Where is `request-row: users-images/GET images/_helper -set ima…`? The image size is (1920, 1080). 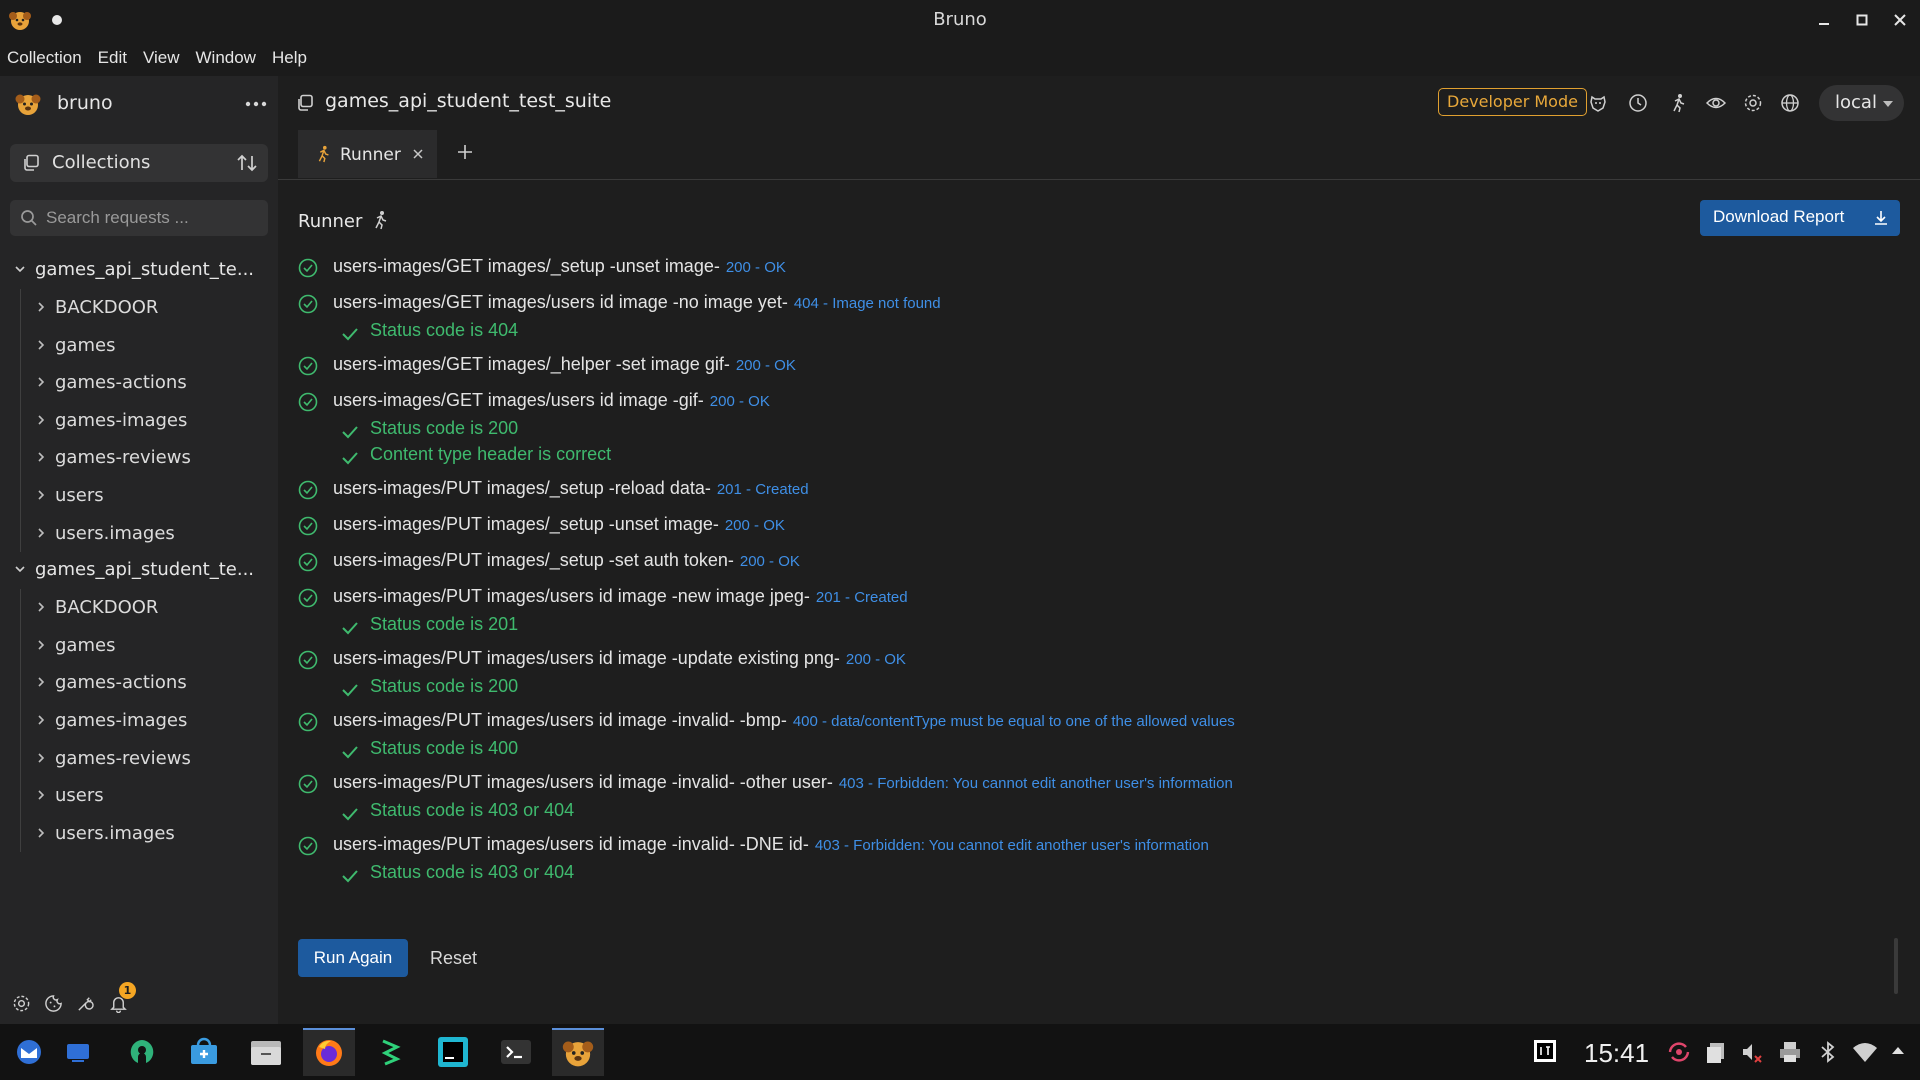 request-row: users-images/GET images/_helper -set ima… is located at coordinates (1098, 366).